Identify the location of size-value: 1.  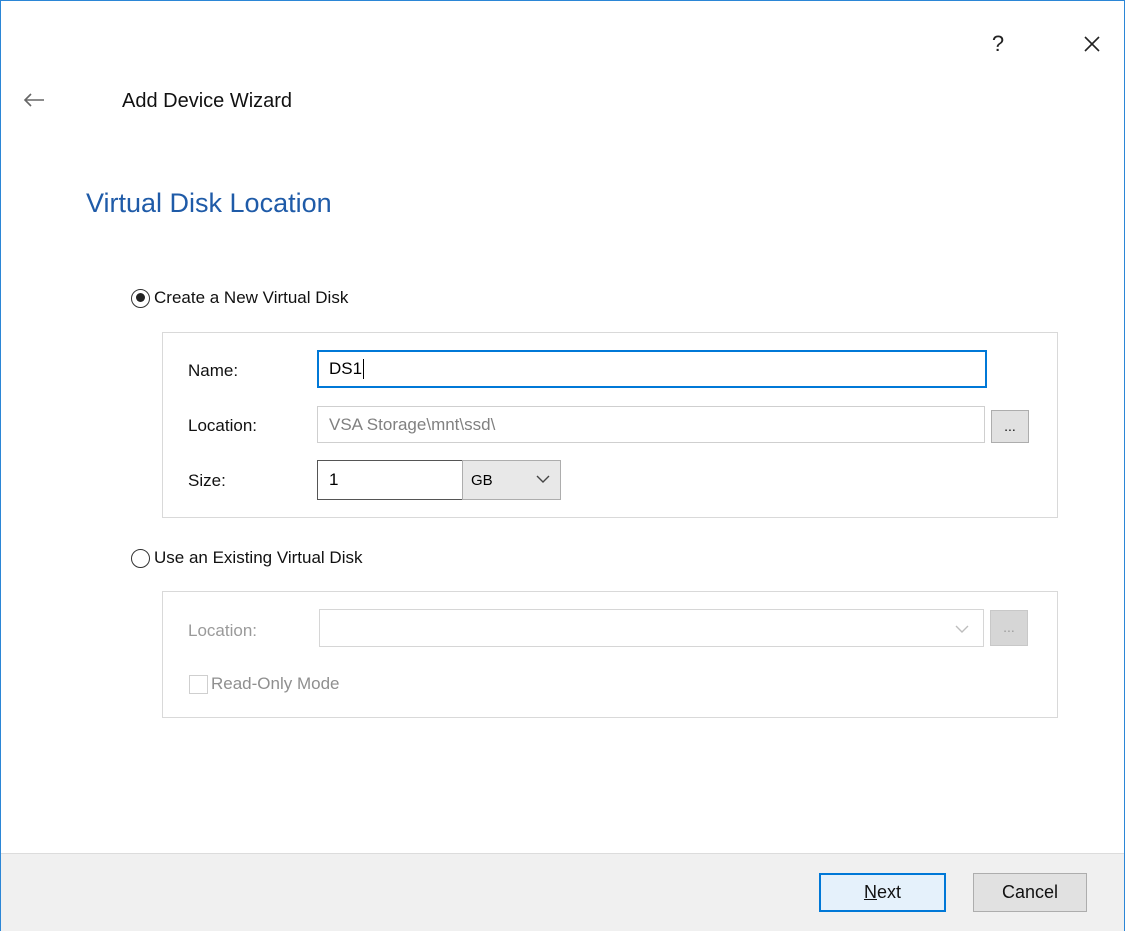
(334, 479).